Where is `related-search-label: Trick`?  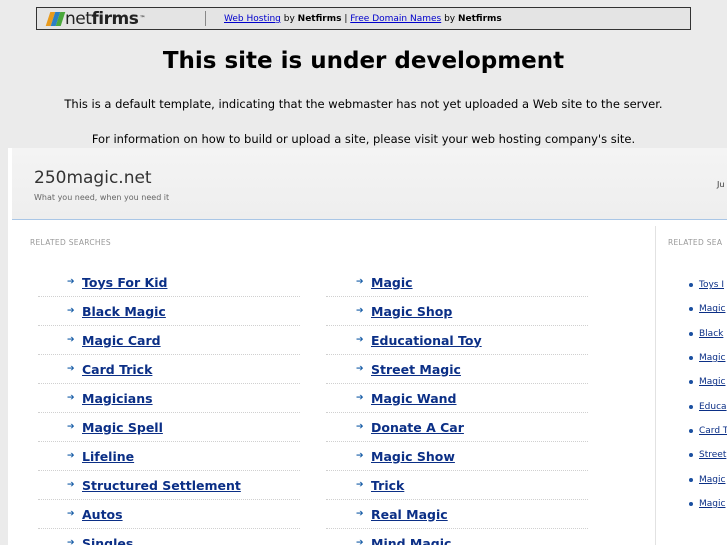
related-search-label: Trick is located at coordinates (388, 485).